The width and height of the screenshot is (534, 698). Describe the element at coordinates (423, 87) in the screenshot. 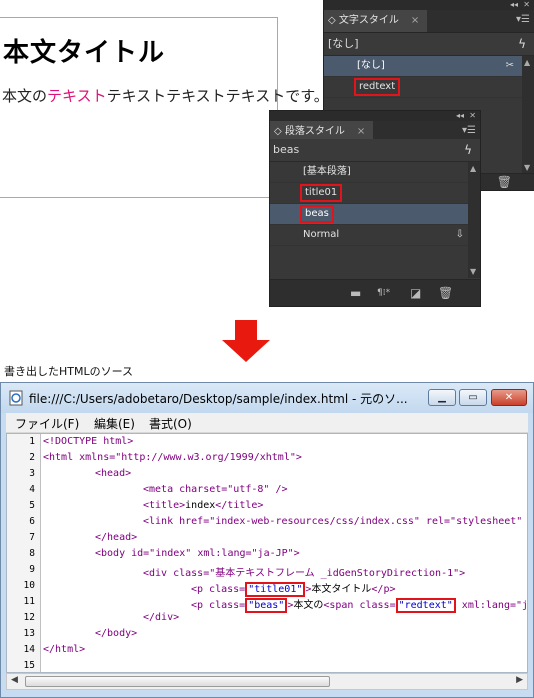

I see `list-item: redtext` at that location.